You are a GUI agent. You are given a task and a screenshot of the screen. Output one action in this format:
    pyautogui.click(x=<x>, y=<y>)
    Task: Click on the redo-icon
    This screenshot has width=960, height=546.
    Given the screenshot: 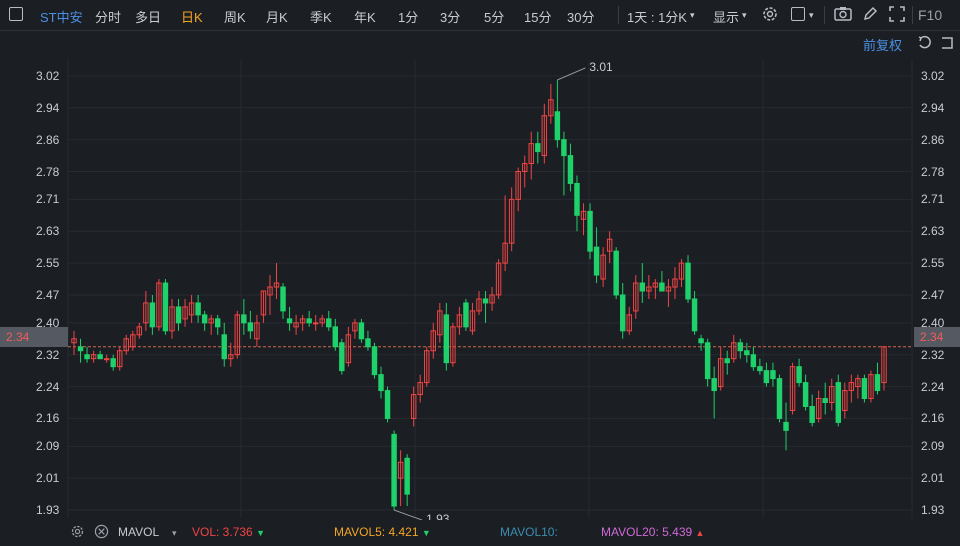 What is the action you would take?
    pyautogui.click(x=947, y=45)
    